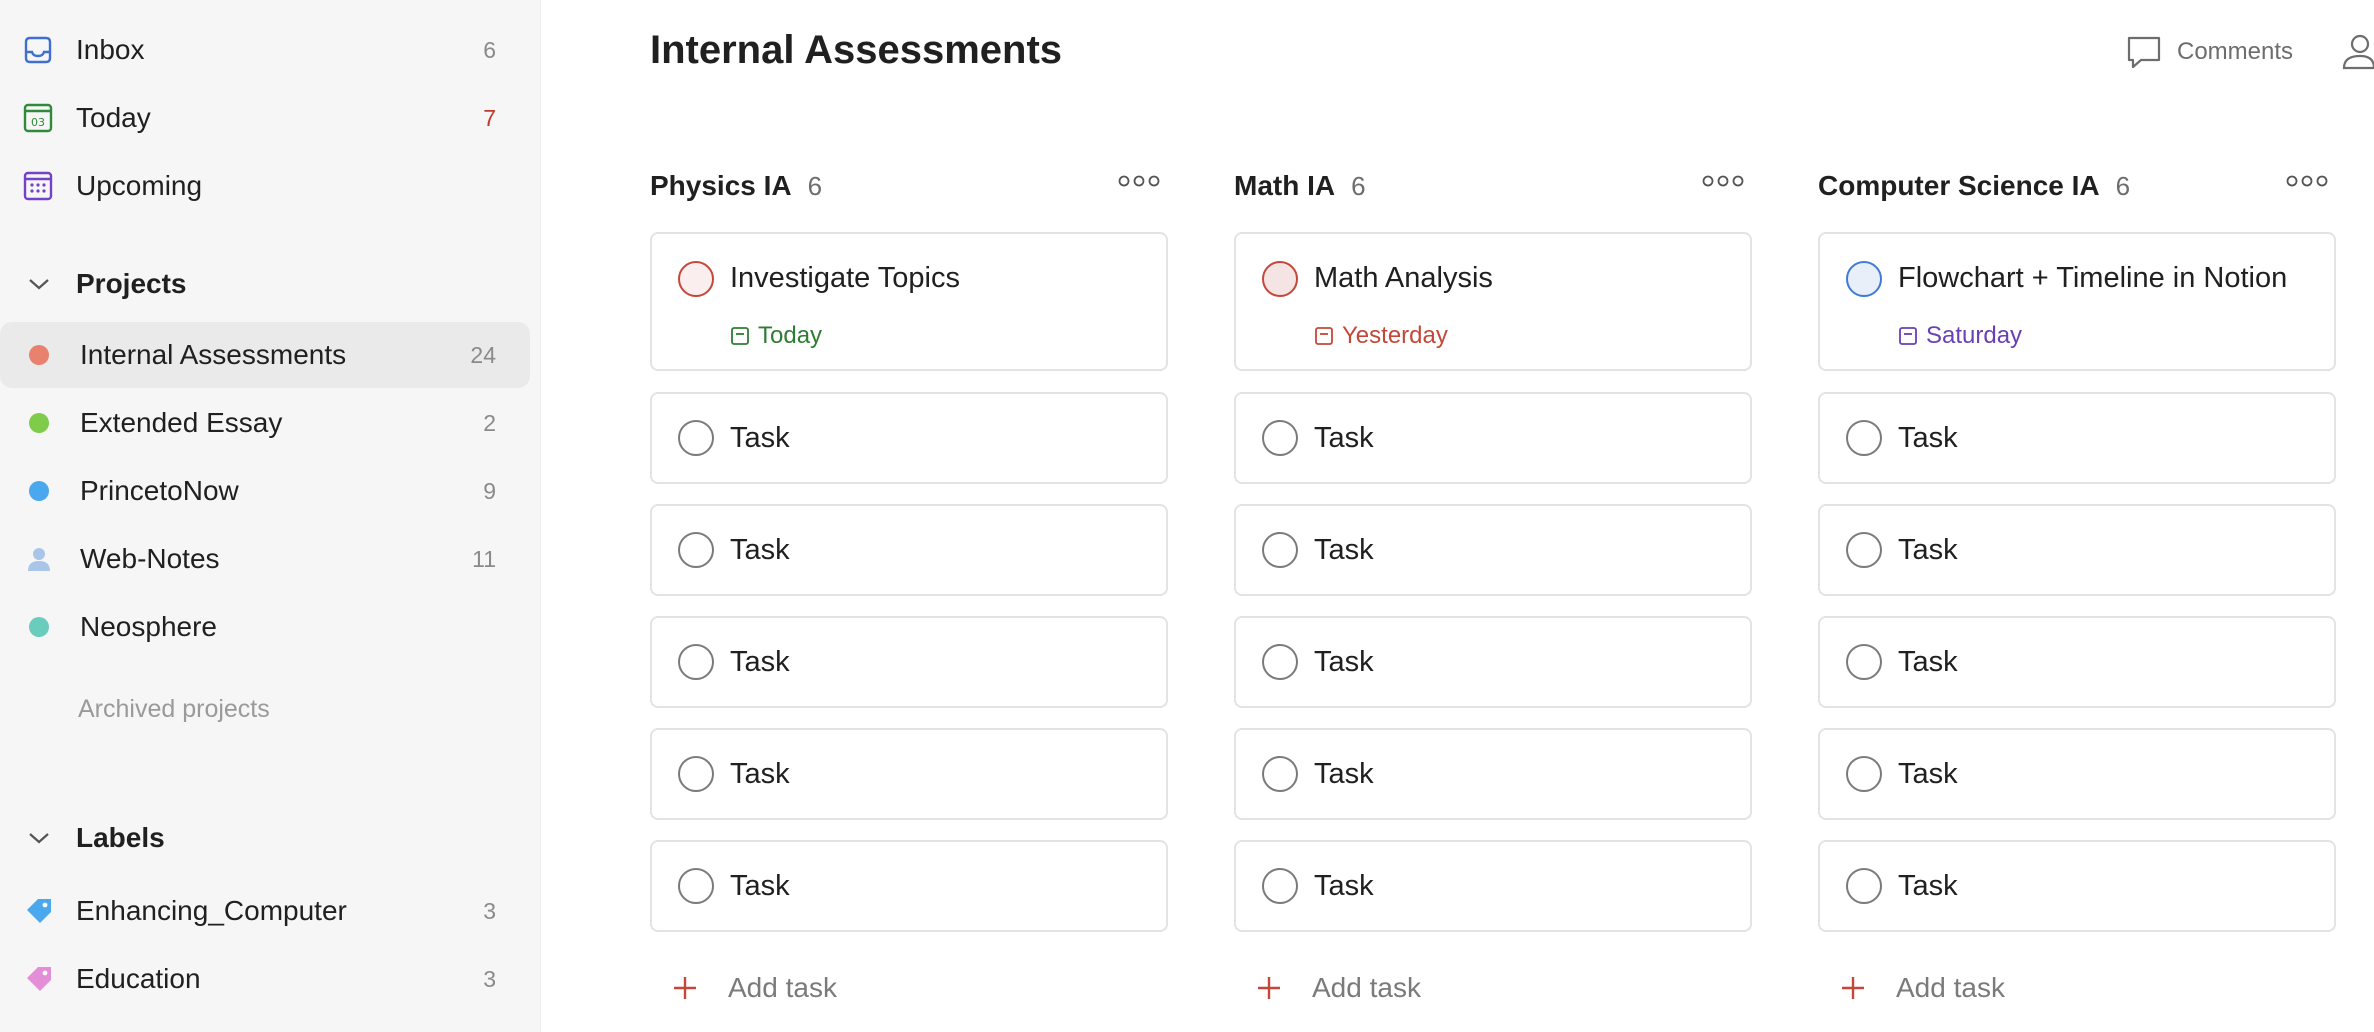  Describe the element at coordinates (265, 979) in the screenshot. I see `sidebar-item-label-education: Education 3` at that location.